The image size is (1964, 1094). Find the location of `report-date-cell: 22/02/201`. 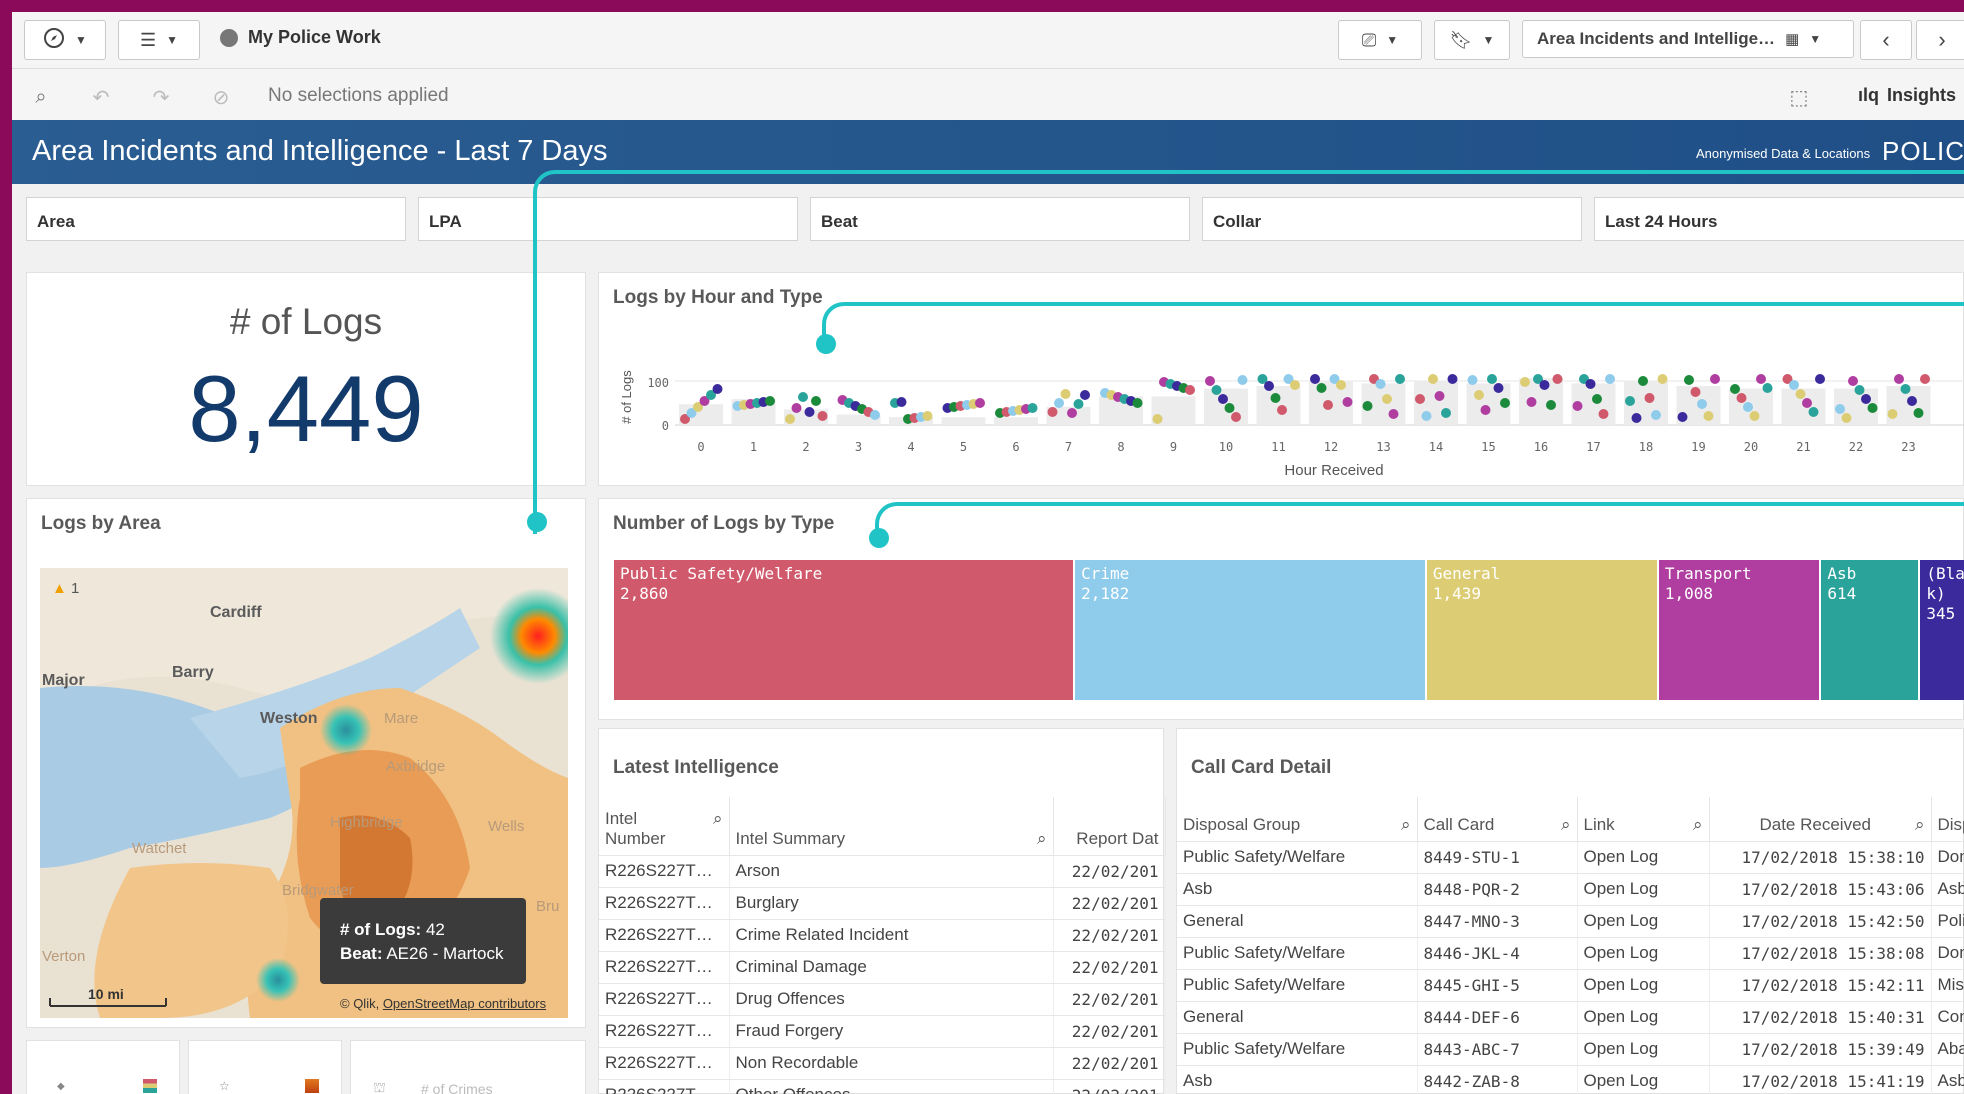

report-date-cell: 22/02/201 is located at coordinates (1109, 903).